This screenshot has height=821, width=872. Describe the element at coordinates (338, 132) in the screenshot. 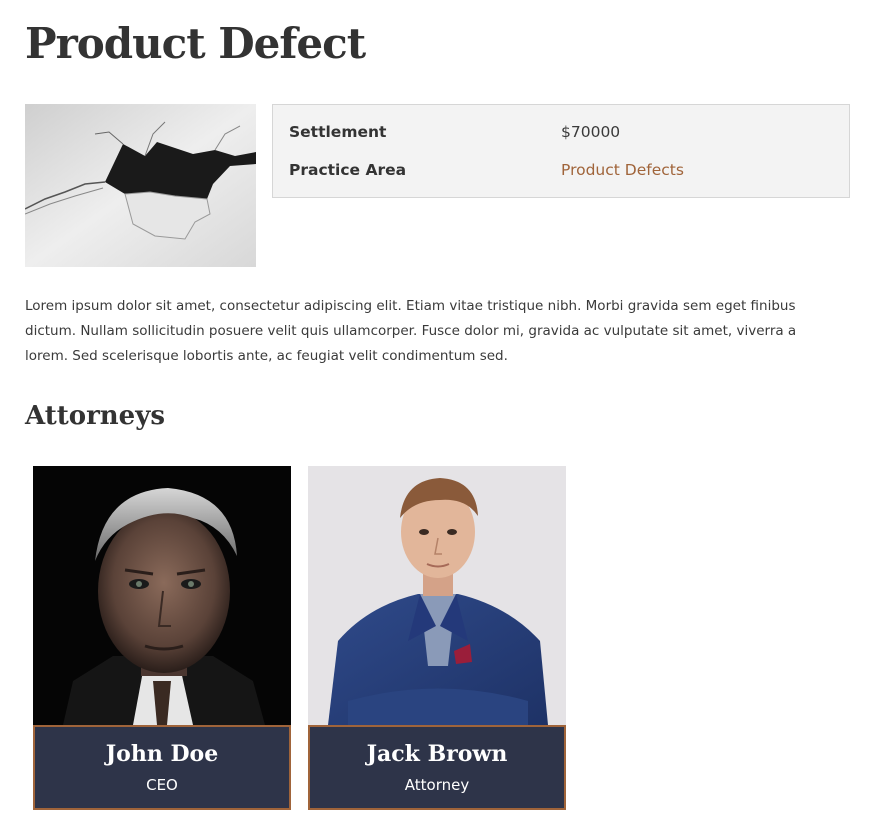

I see `settlement-label: Settlement` at that location.